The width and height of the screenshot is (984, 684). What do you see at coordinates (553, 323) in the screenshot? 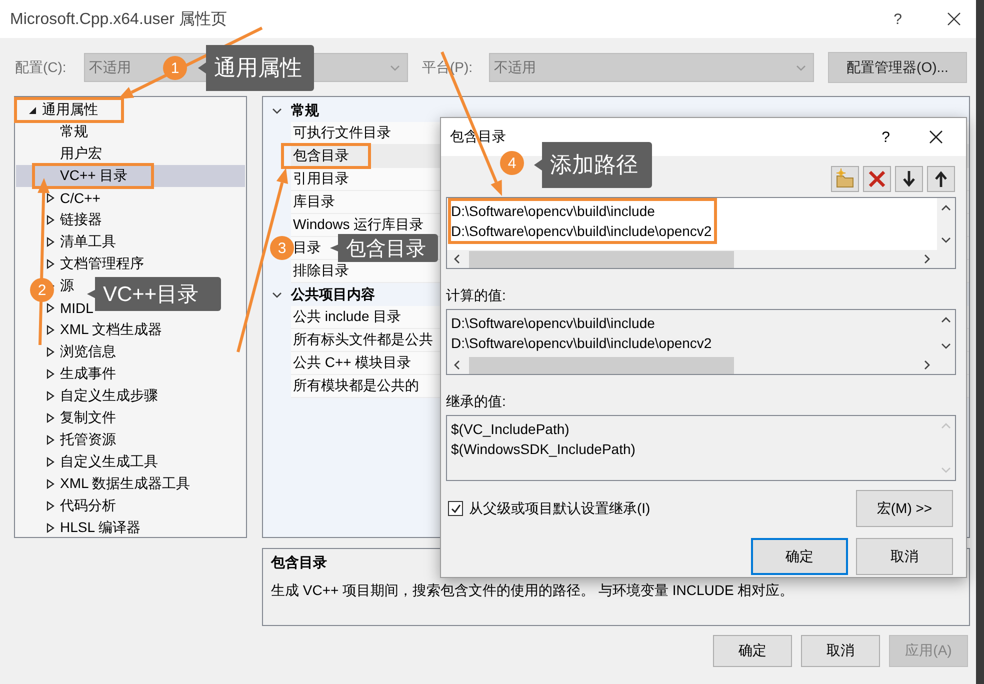
I see `path-entry: D:\Software\opencv\build\include` at bounding box center [553, 323].